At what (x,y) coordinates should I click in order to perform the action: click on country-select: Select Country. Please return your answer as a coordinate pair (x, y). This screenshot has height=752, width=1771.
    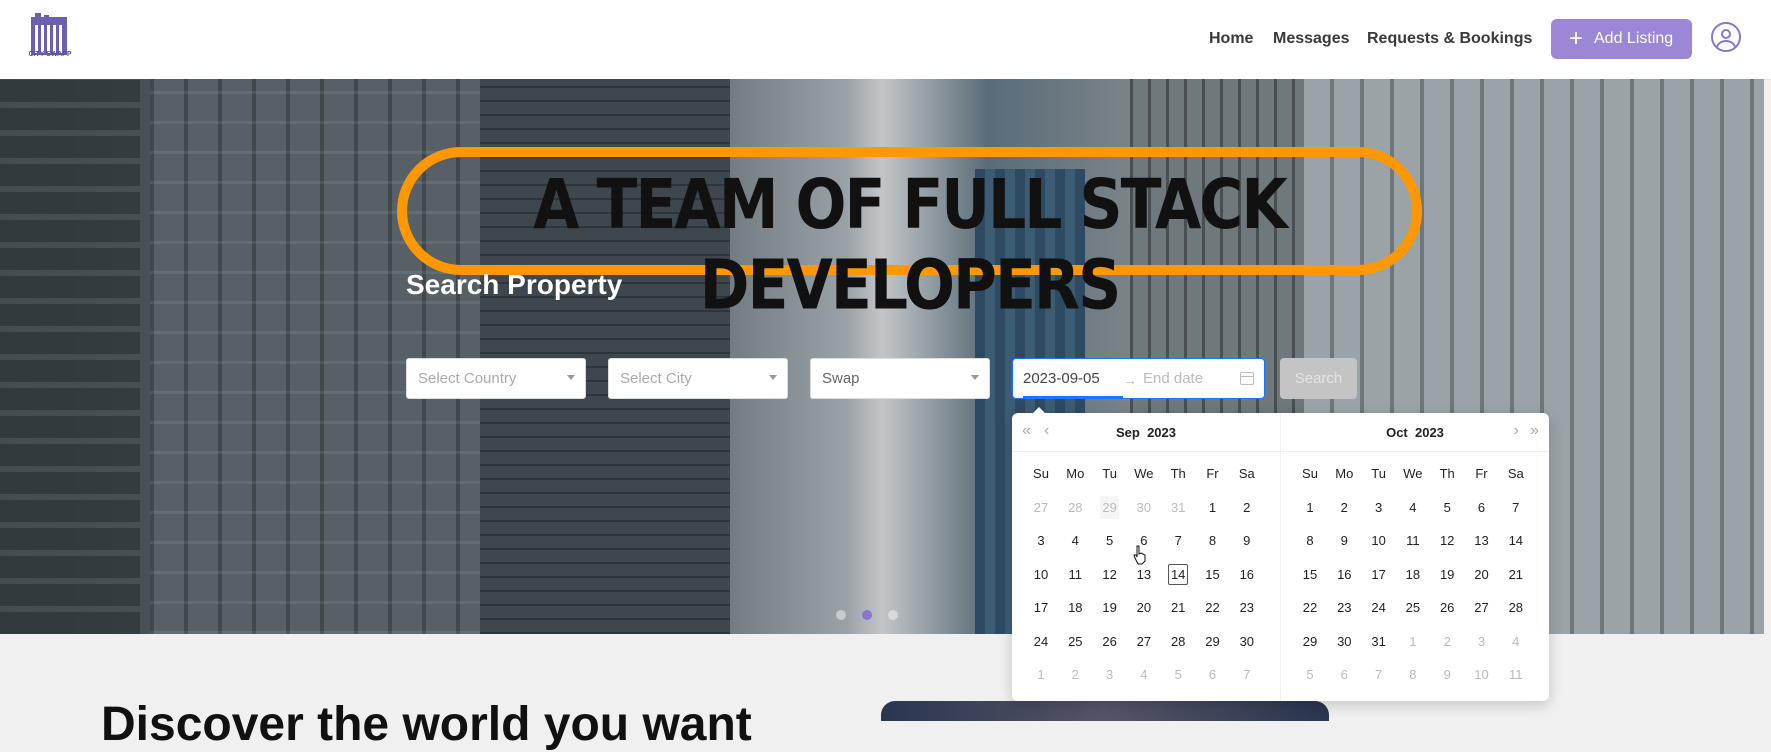
    Looking at the image, I should click on (496, 378).